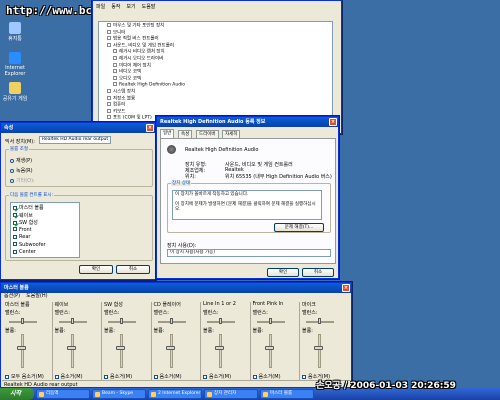  Describe the element at coordinates (226, 341) in the screenshot. I see `mixer-channel: Line In 1 or 2 밸런스: 볼륨: 음소거(M)` at that location.